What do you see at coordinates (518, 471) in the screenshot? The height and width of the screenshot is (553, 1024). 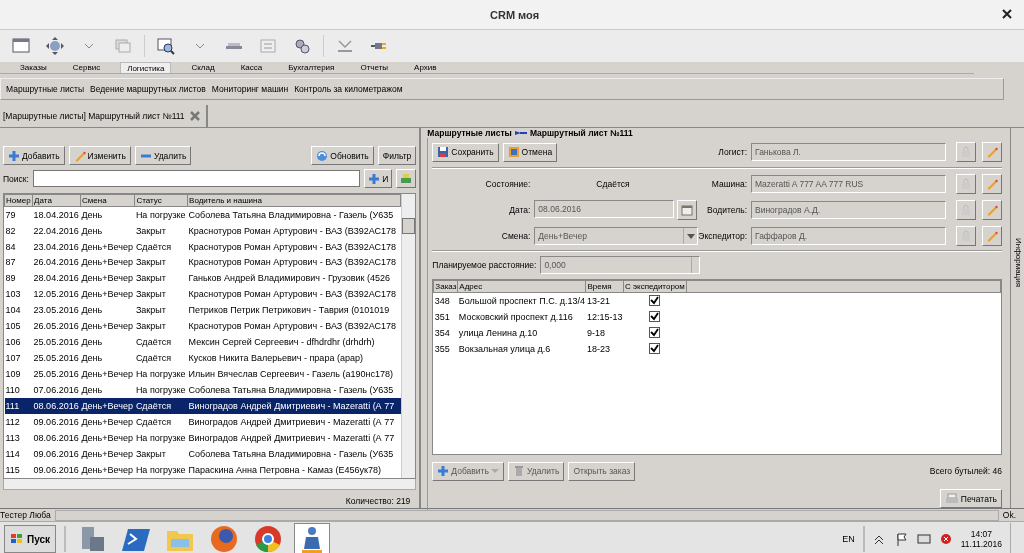 I see `trash-icon` at bounding box center [518, 471].